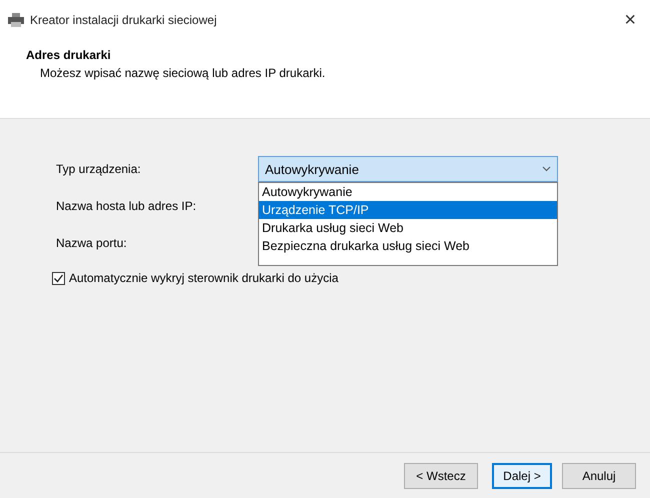 The image size is (650, 498). I want to click on dropdown-option: Drukarka usług sieci Web, so click(408, 228).